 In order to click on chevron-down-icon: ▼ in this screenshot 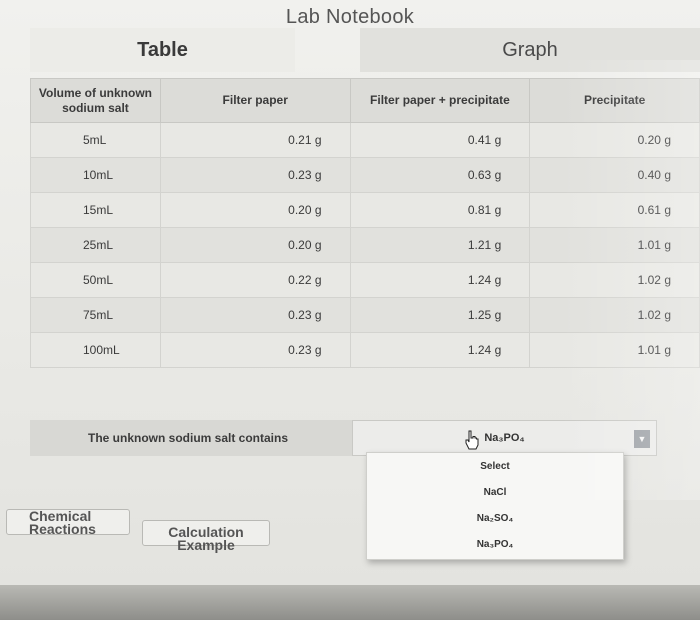, I will do `click(642, 439)`.